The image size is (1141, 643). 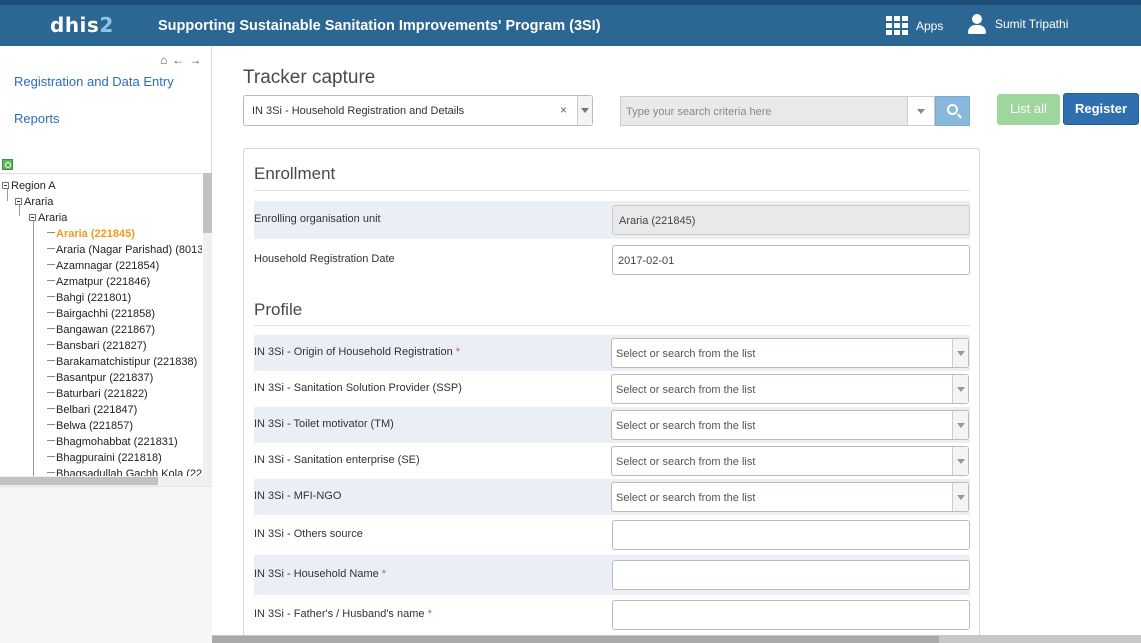 What do you see at coordinates (75, 25) in the screenshot?
I see `logo-main-text: dhis` at bounding box center [75, 25].